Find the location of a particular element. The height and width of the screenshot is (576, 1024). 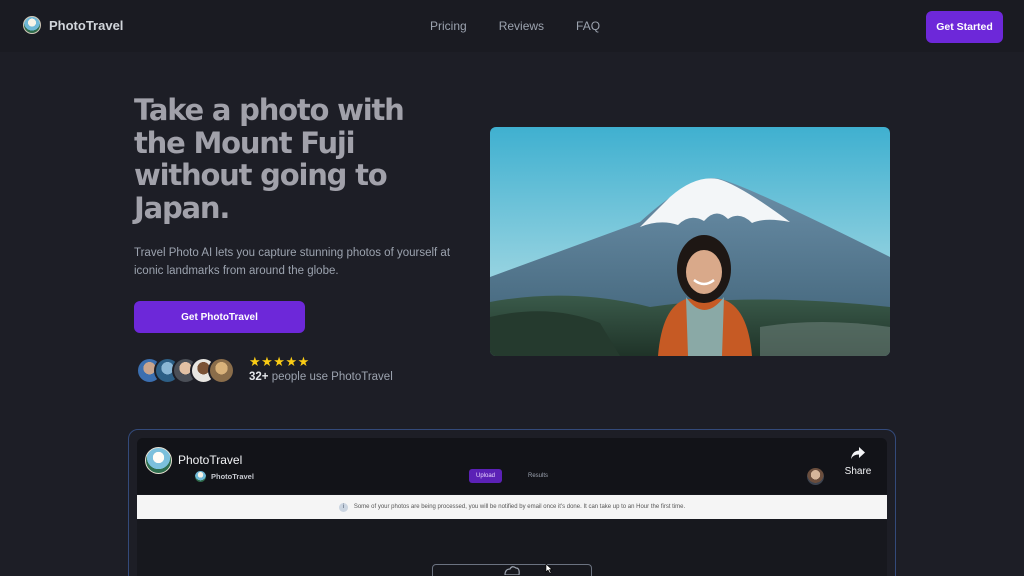

upload-dropzone is located at coordinates (512, 570).